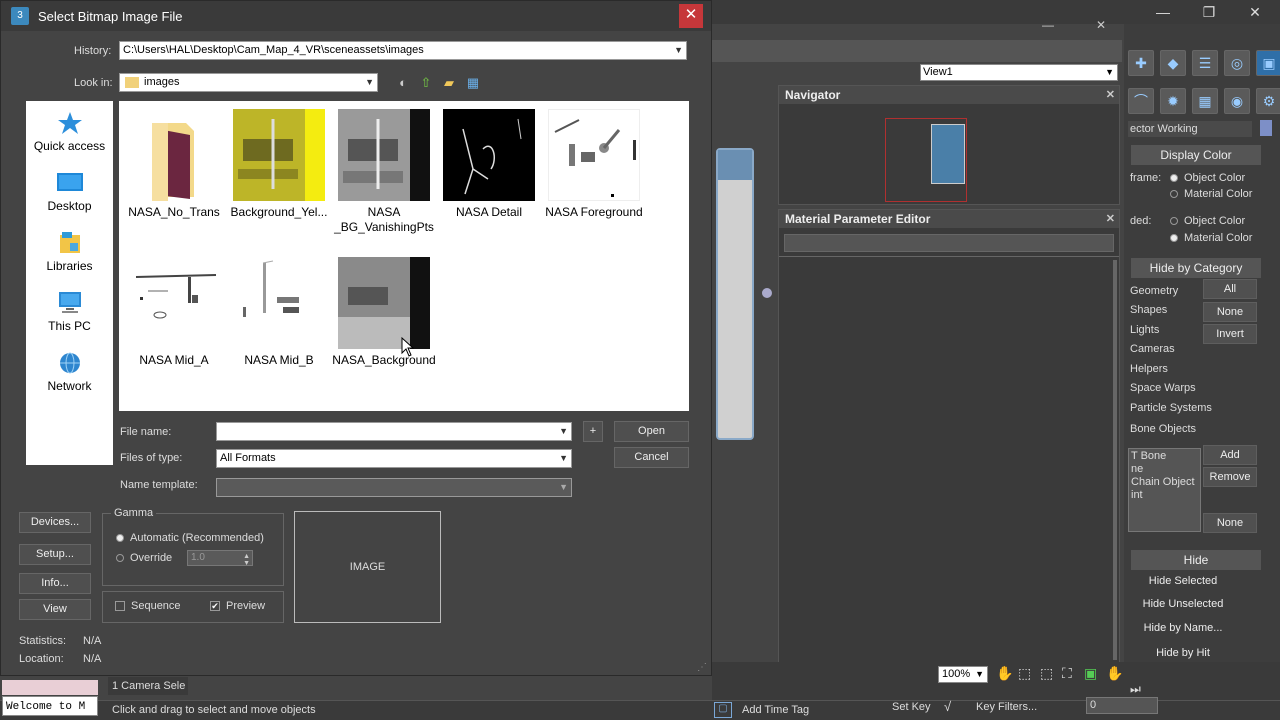 This screenshot has height=720, width=1280. Describe the element at coordinates (144, 558) in the screenshot. I see `gamma-override-radio: Override` at that location.